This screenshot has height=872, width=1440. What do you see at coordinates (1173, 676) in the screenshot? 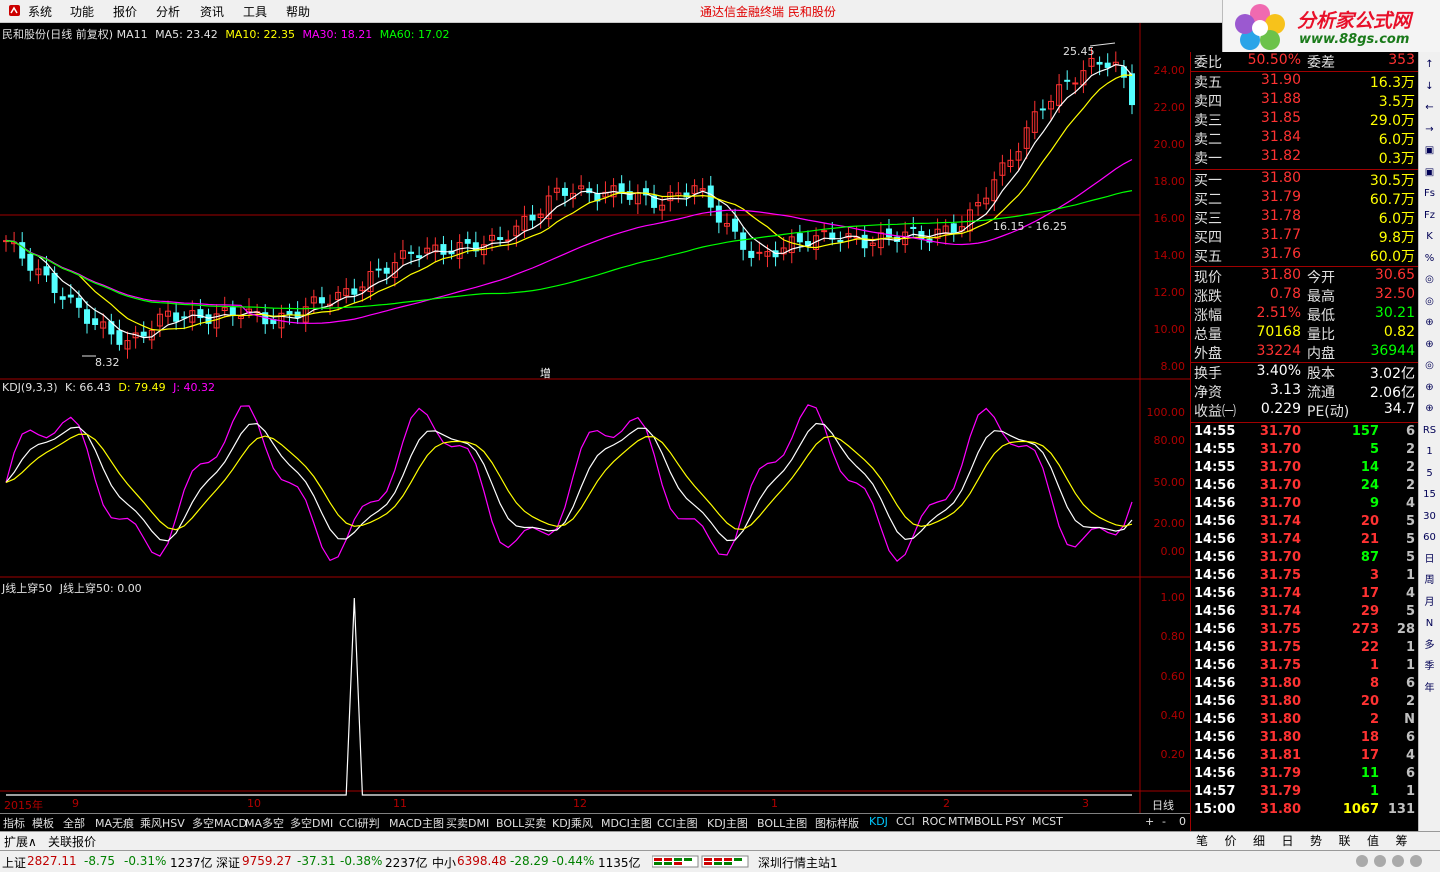
I see `signal-axis-tick-label: 0.60` at bounding box center [1173, 676].